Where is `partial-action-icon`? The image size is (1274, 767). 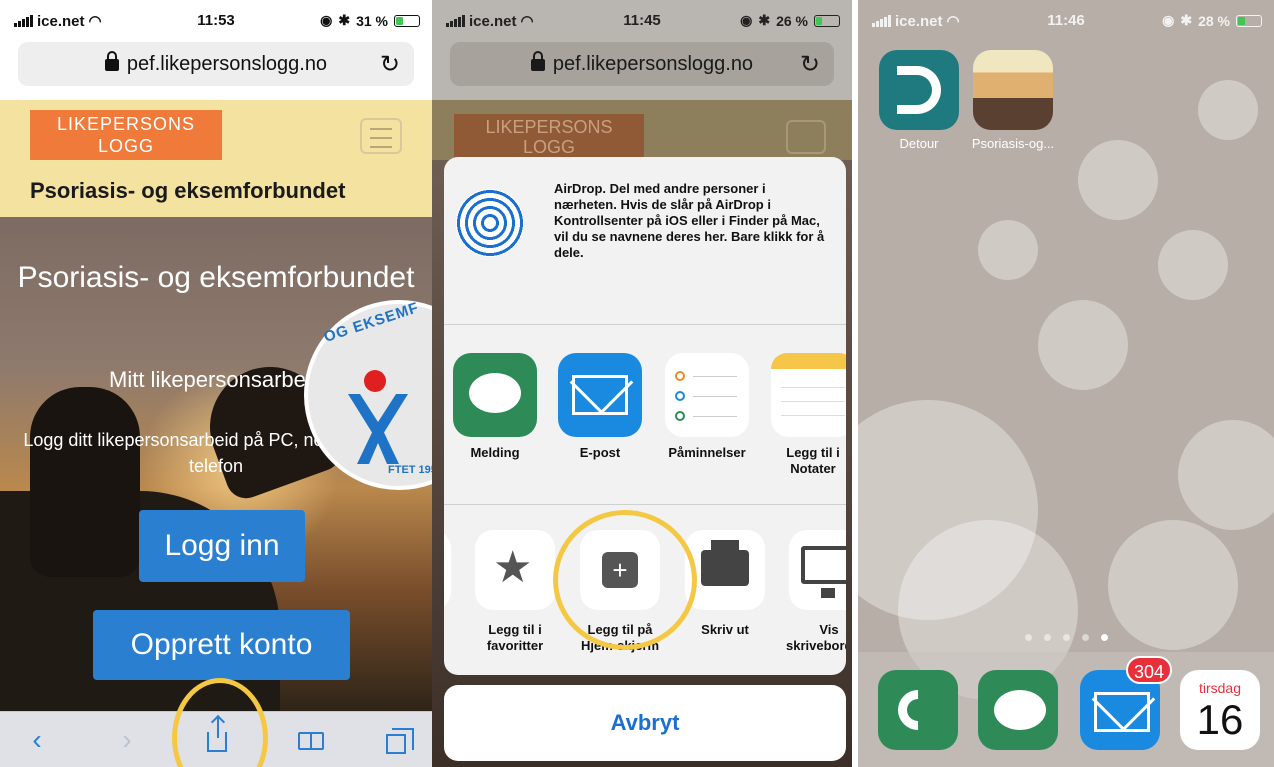 partial-action-icon is located at coordinates (447, 570).